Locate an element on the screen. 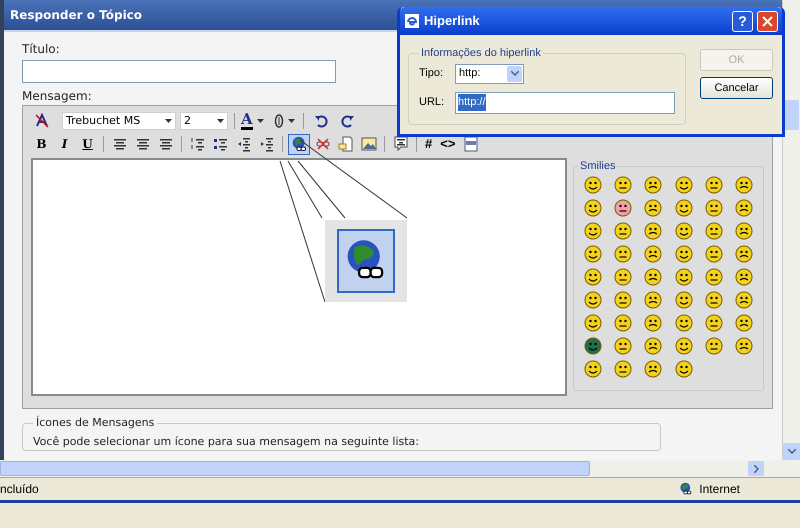  group-legend: Informações do hiperlink is located at coordinates (481, 53).